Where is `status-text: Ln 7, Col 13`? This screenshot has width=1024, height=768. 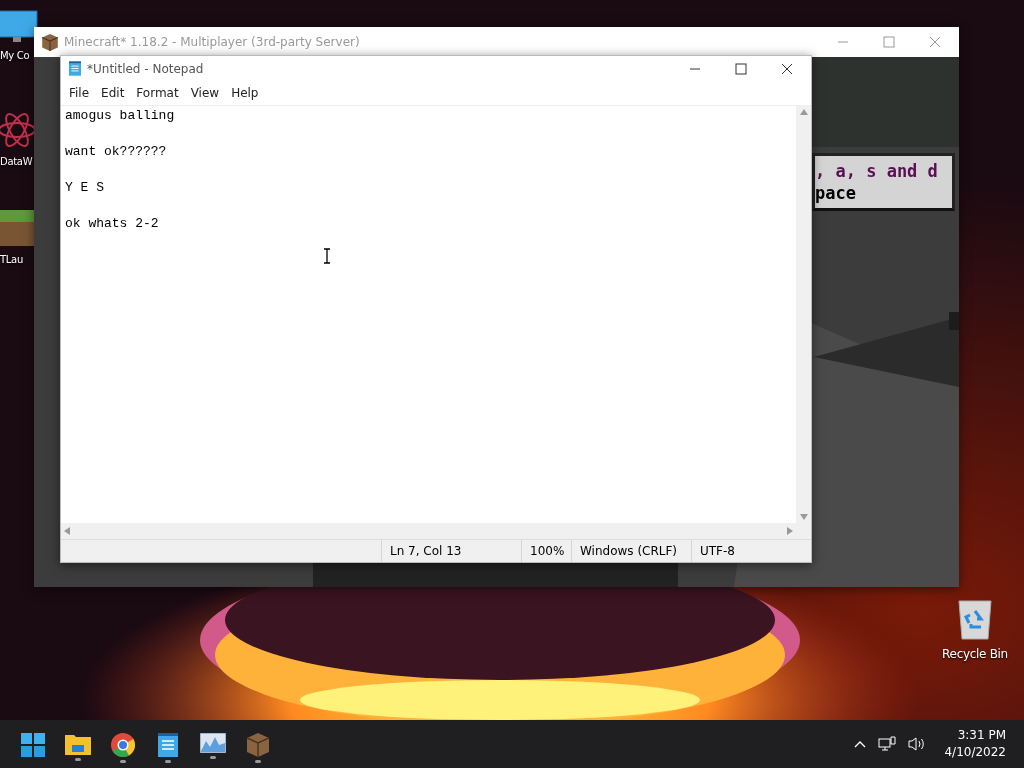
status-text: Ln 7, Col 13 is located at coordinates (451, 551).